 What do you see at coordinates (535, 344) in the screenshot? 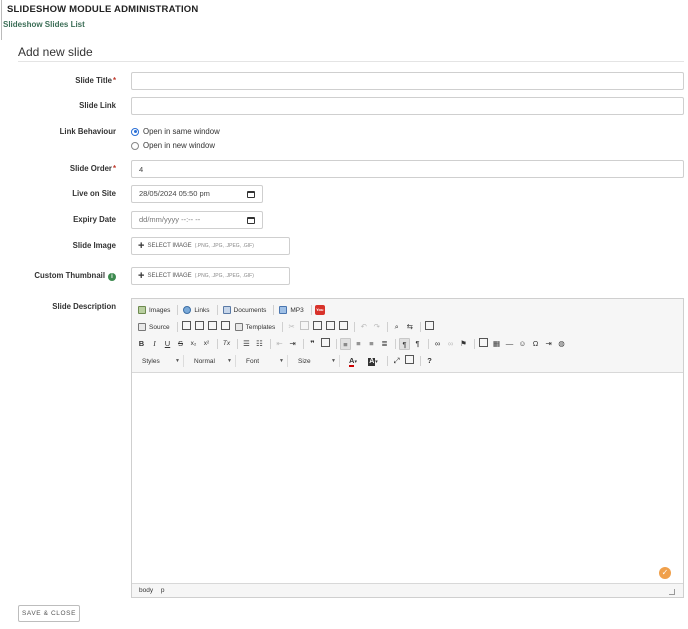
I see `special-character-icon: Ω` at bounding box center [535, 344].